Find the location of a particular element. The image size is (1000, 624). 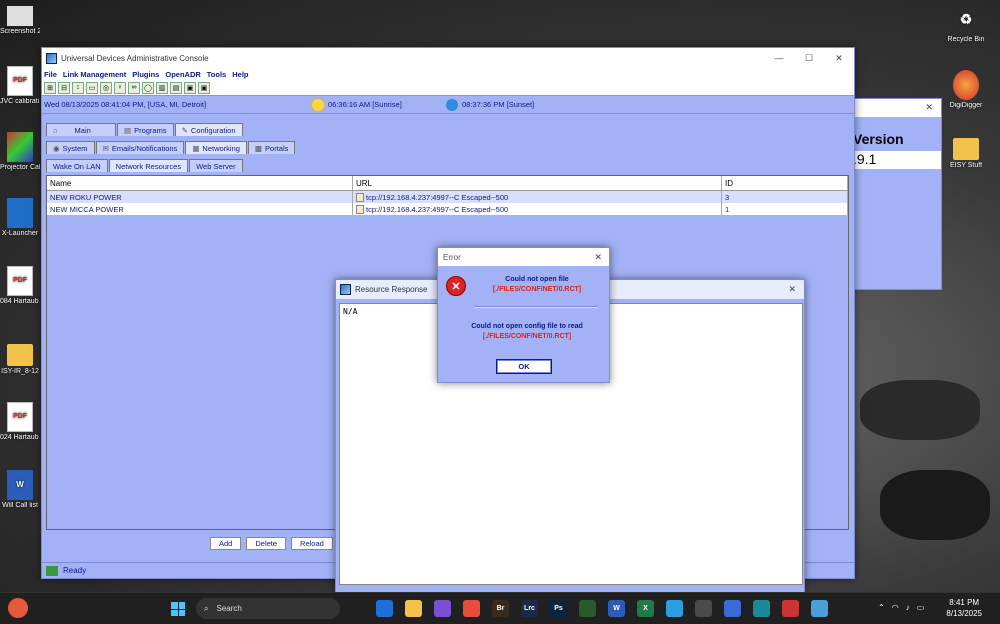

network-tabs: Wake On LAN Network Resources Web Server is located at coordinates (145, 165).